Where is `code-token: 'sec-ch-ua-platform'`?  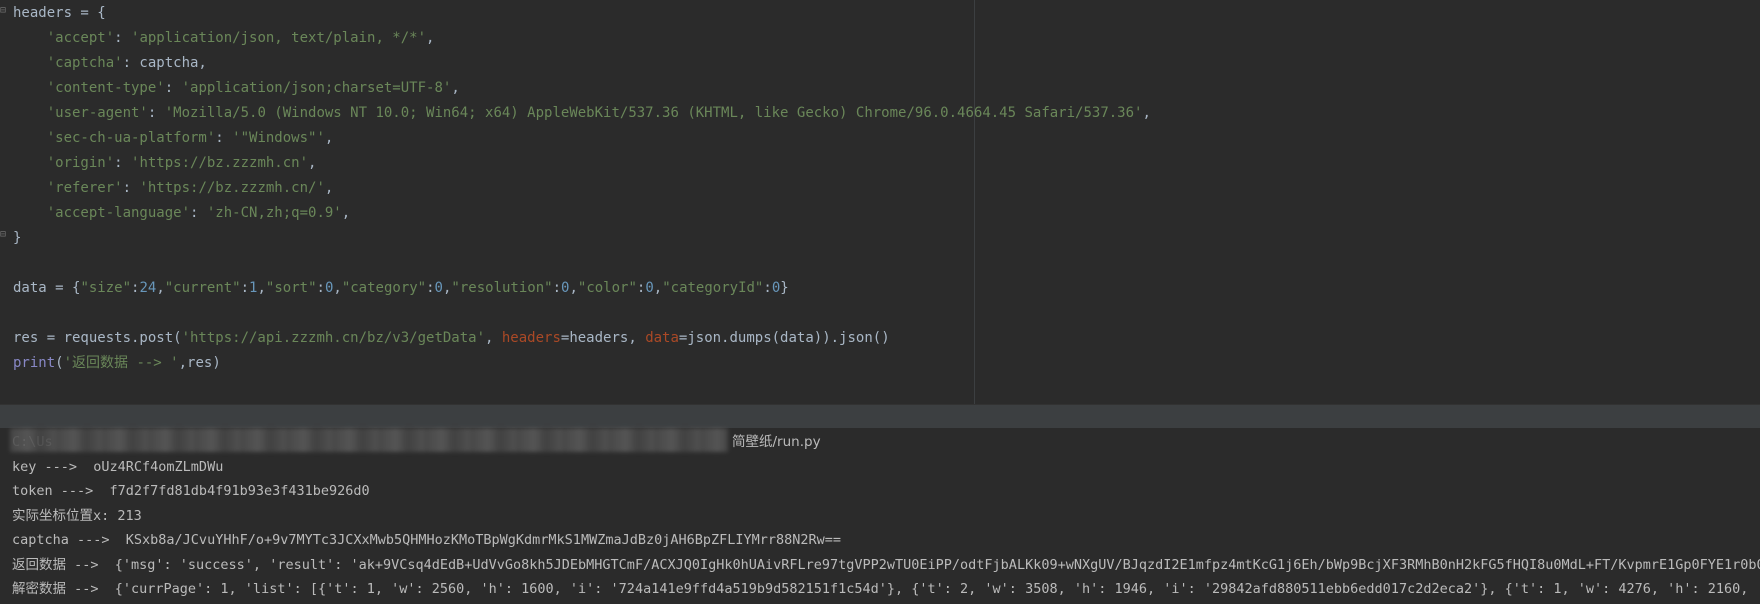
code-token: 'sec-ch-ua-platform' is located at coordinates (131, 138).